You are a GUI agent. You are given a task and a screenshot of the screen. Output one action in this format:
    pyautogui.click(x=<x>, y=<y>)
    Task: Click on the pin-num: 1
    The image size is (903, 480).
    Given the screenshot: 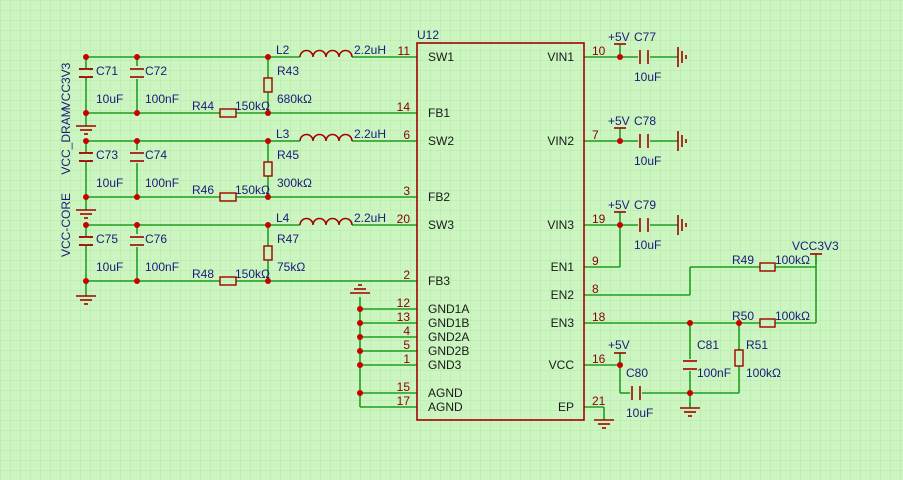 What is the action you would take?
    pyautogui.click(x=406, y=359)
    